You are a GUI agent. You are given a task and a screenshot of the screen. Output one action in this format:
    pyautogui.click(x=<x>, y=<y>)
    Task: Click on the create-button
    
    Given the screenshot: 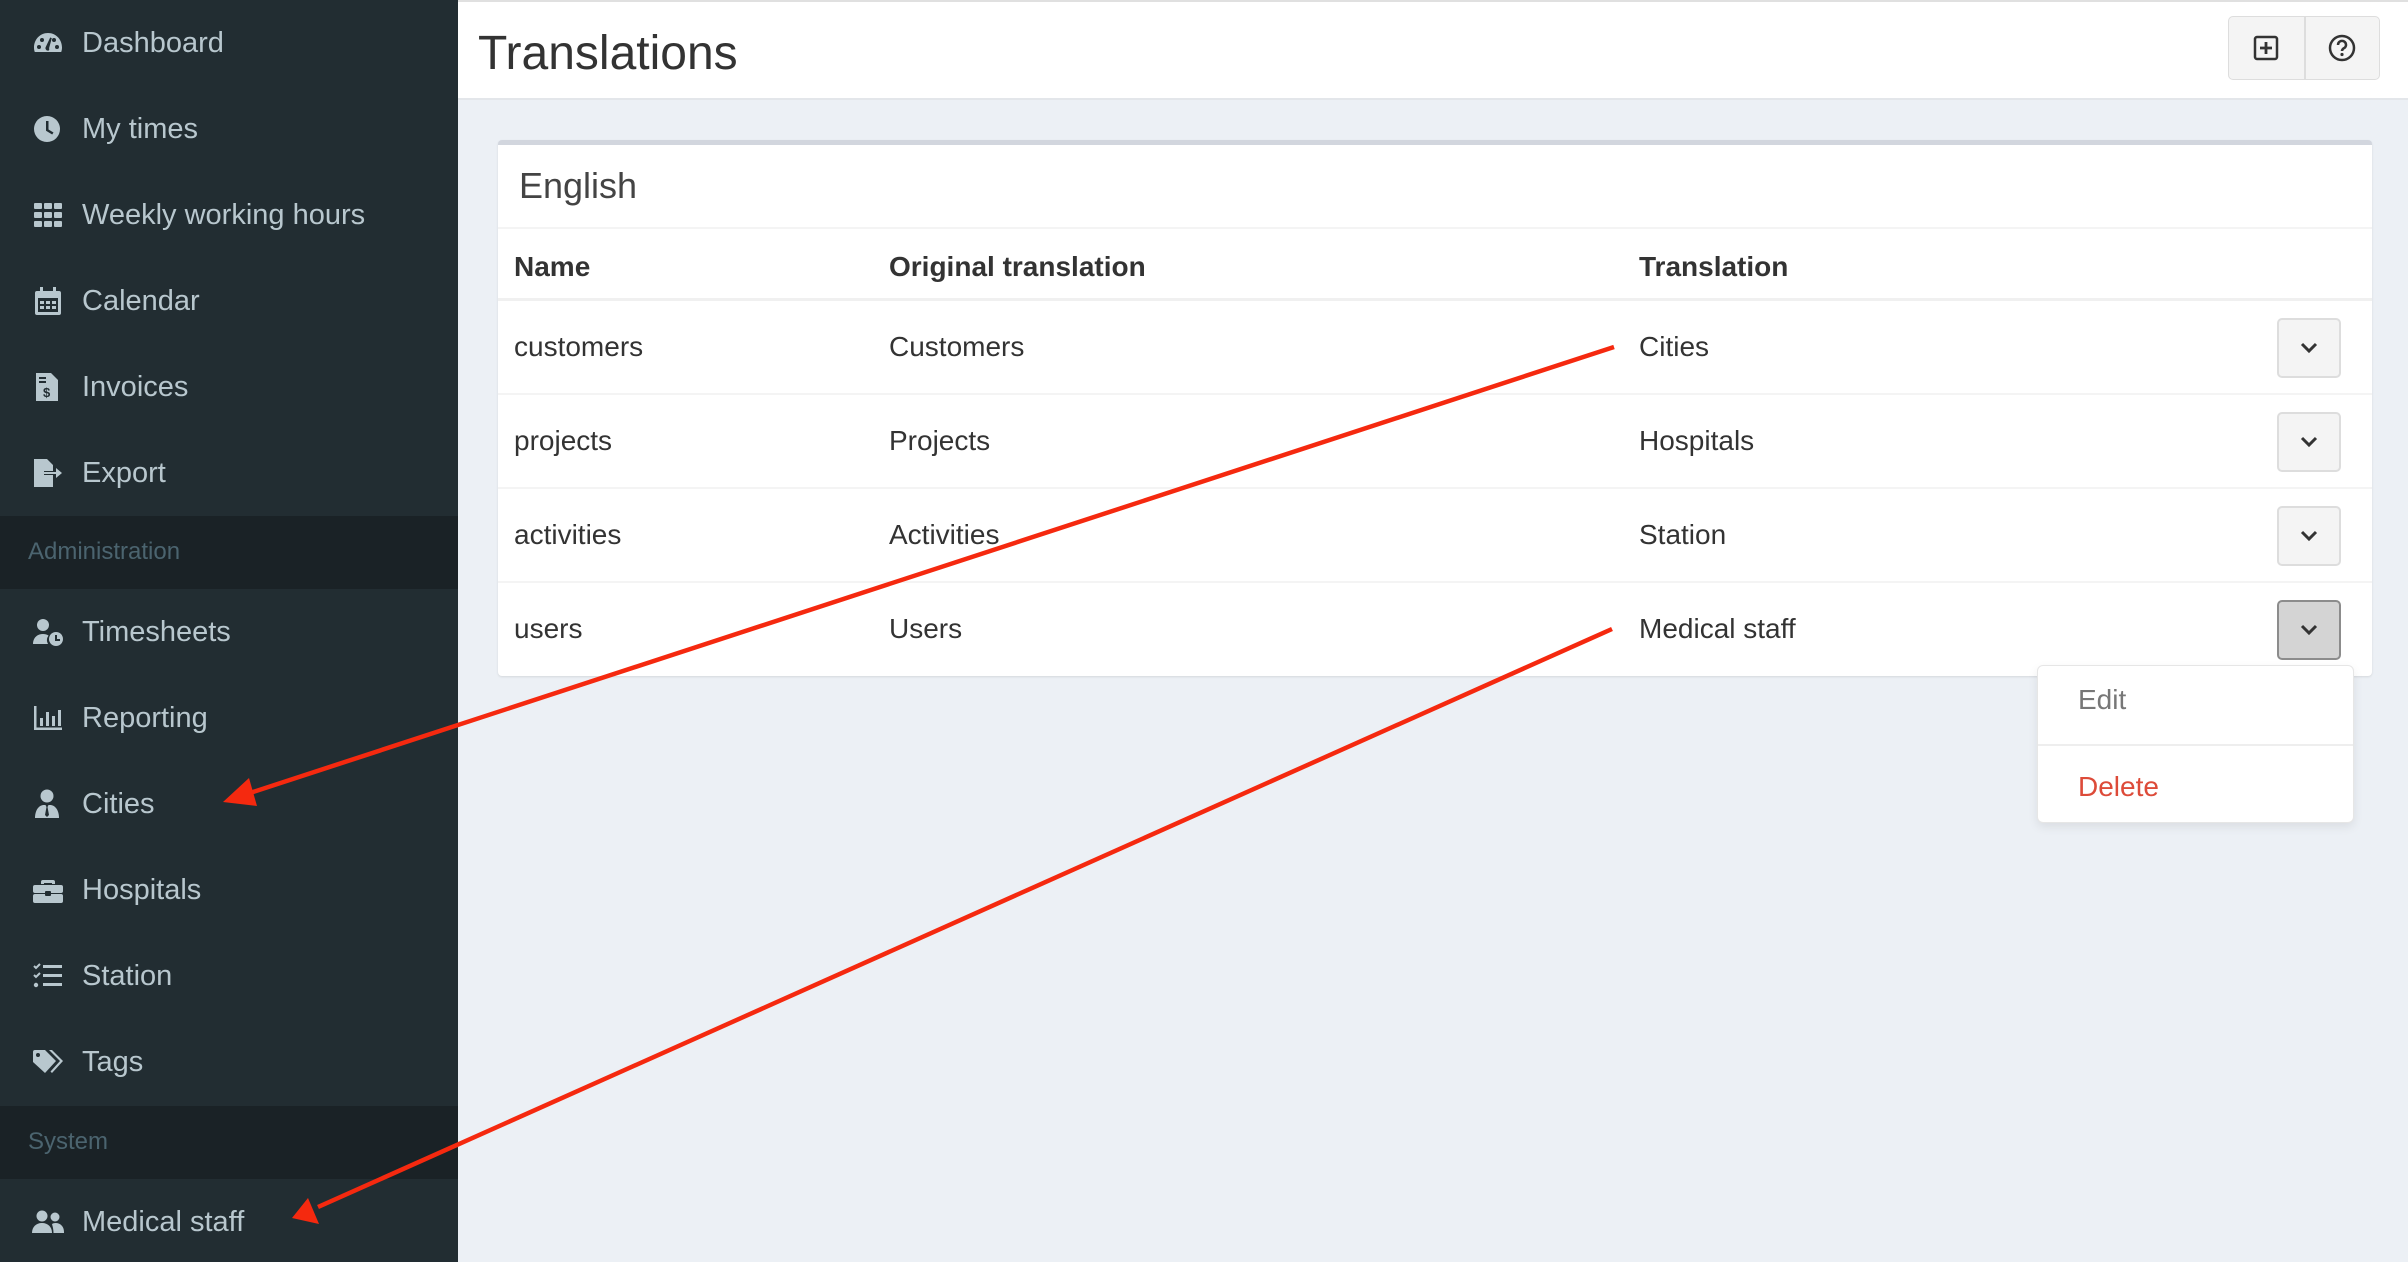 What is the action you would take?
    pyautogui.click(x=2266, y=48)
    